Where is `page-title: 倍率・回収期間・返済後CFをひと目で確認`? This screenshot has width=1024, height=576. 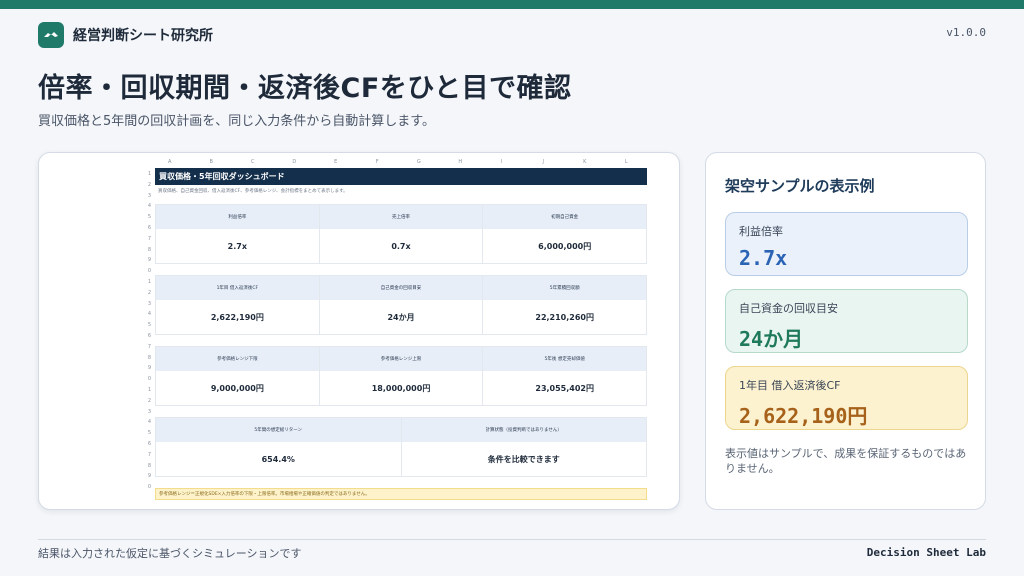 page-title: 倍率・回収期間・返済後CFをひと目で確認 is located at coordinates (305, 88).